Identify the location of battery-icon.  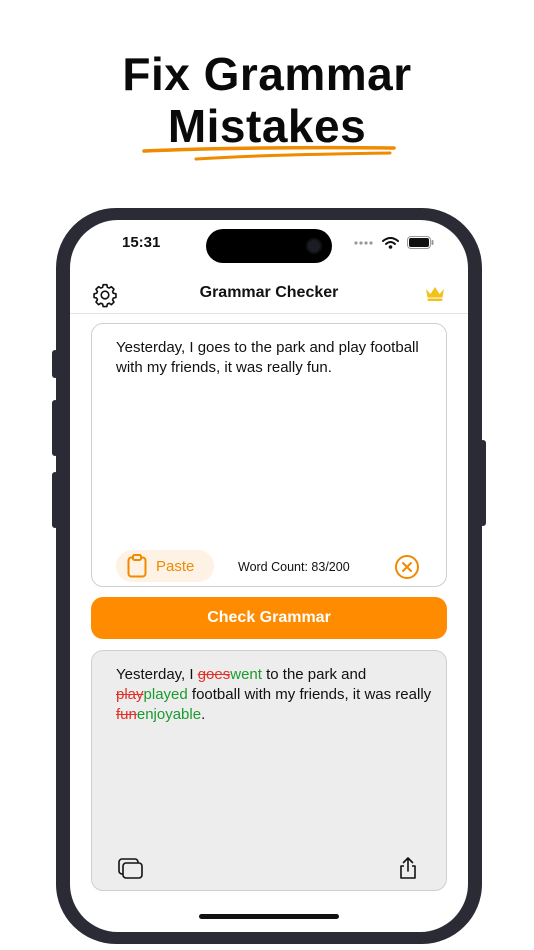
(420, 242).